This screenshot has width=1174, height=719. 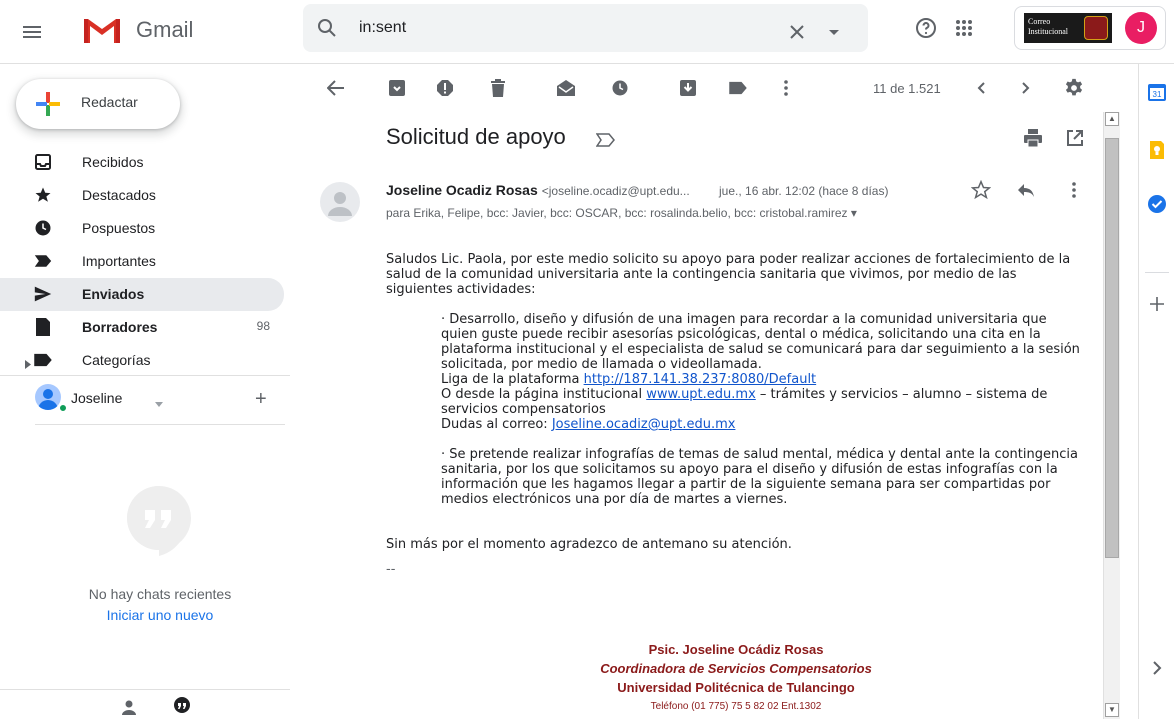 What do you see at coordinates (160, 424) in the screenshot?
I see `hangouts-divider` at bounding box center [160, 424].